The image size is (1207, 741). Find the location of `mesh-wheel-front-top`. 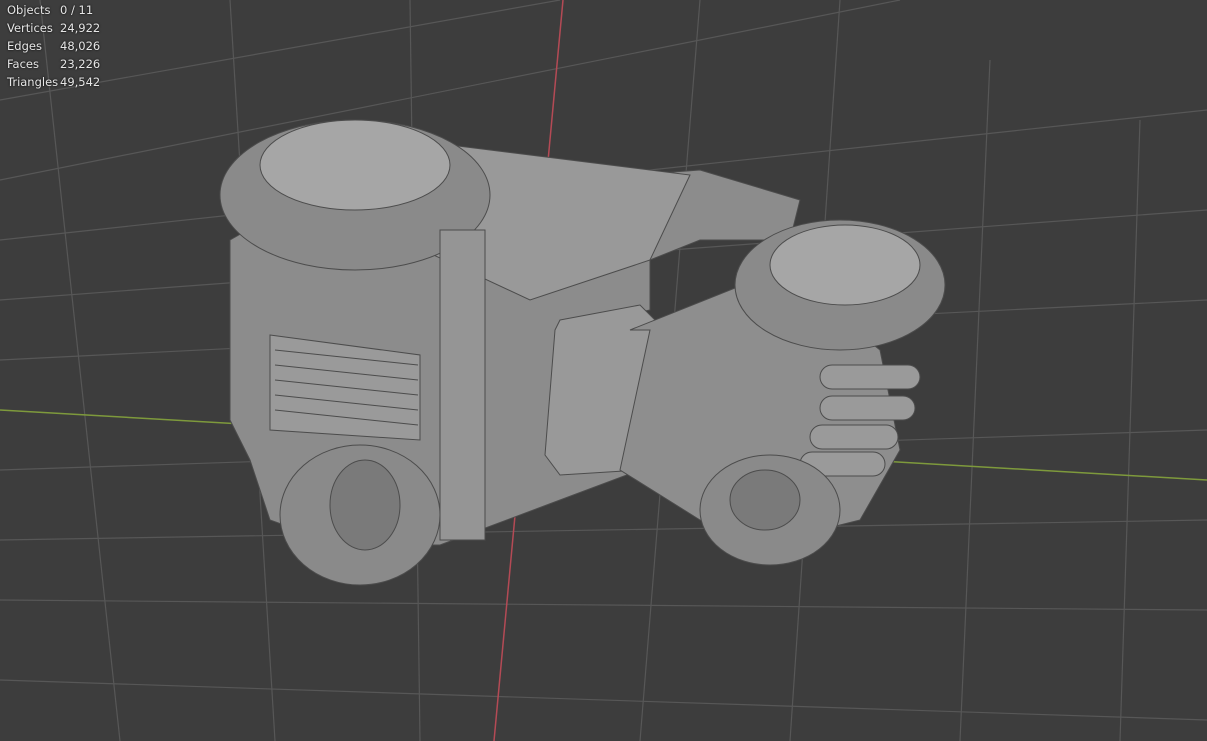

mesh-wheel-front-top is located at coordinates (840, 285).